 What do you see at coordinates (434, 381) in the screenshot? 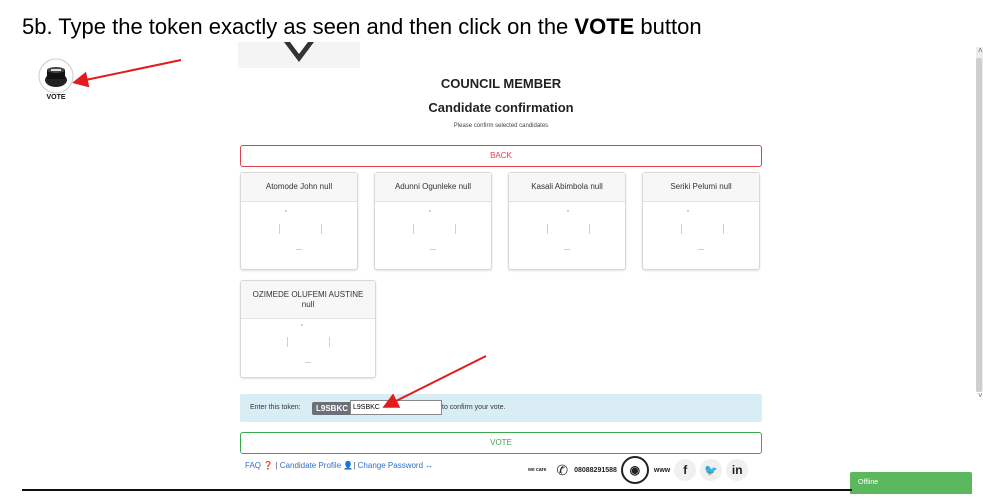
I see `arrow-to-token-icon` at bounding box center [434, 381].